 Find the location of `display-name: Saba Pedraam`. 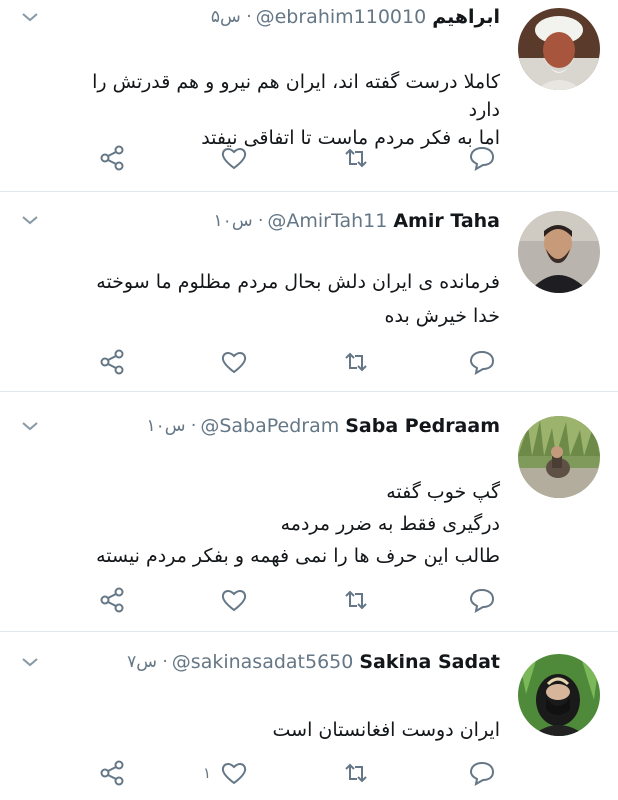

display-name: Saba Pedraam is located at coordinates (422, 426).